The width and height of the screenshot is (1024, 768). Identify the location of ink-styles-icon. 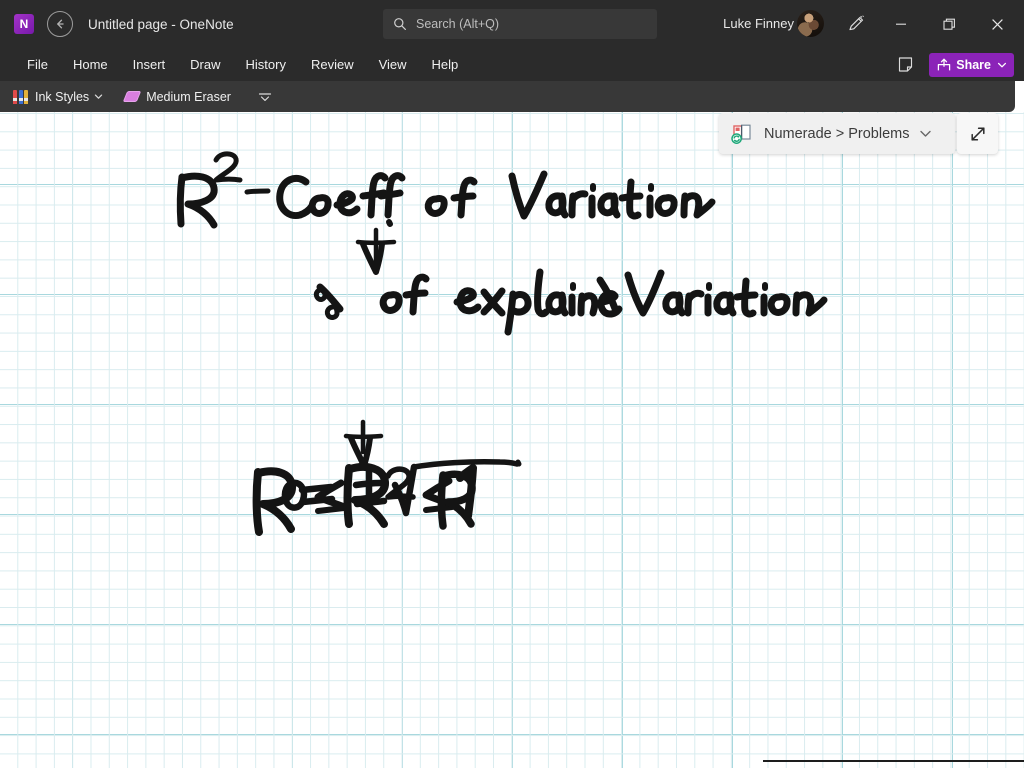
(20, 96).